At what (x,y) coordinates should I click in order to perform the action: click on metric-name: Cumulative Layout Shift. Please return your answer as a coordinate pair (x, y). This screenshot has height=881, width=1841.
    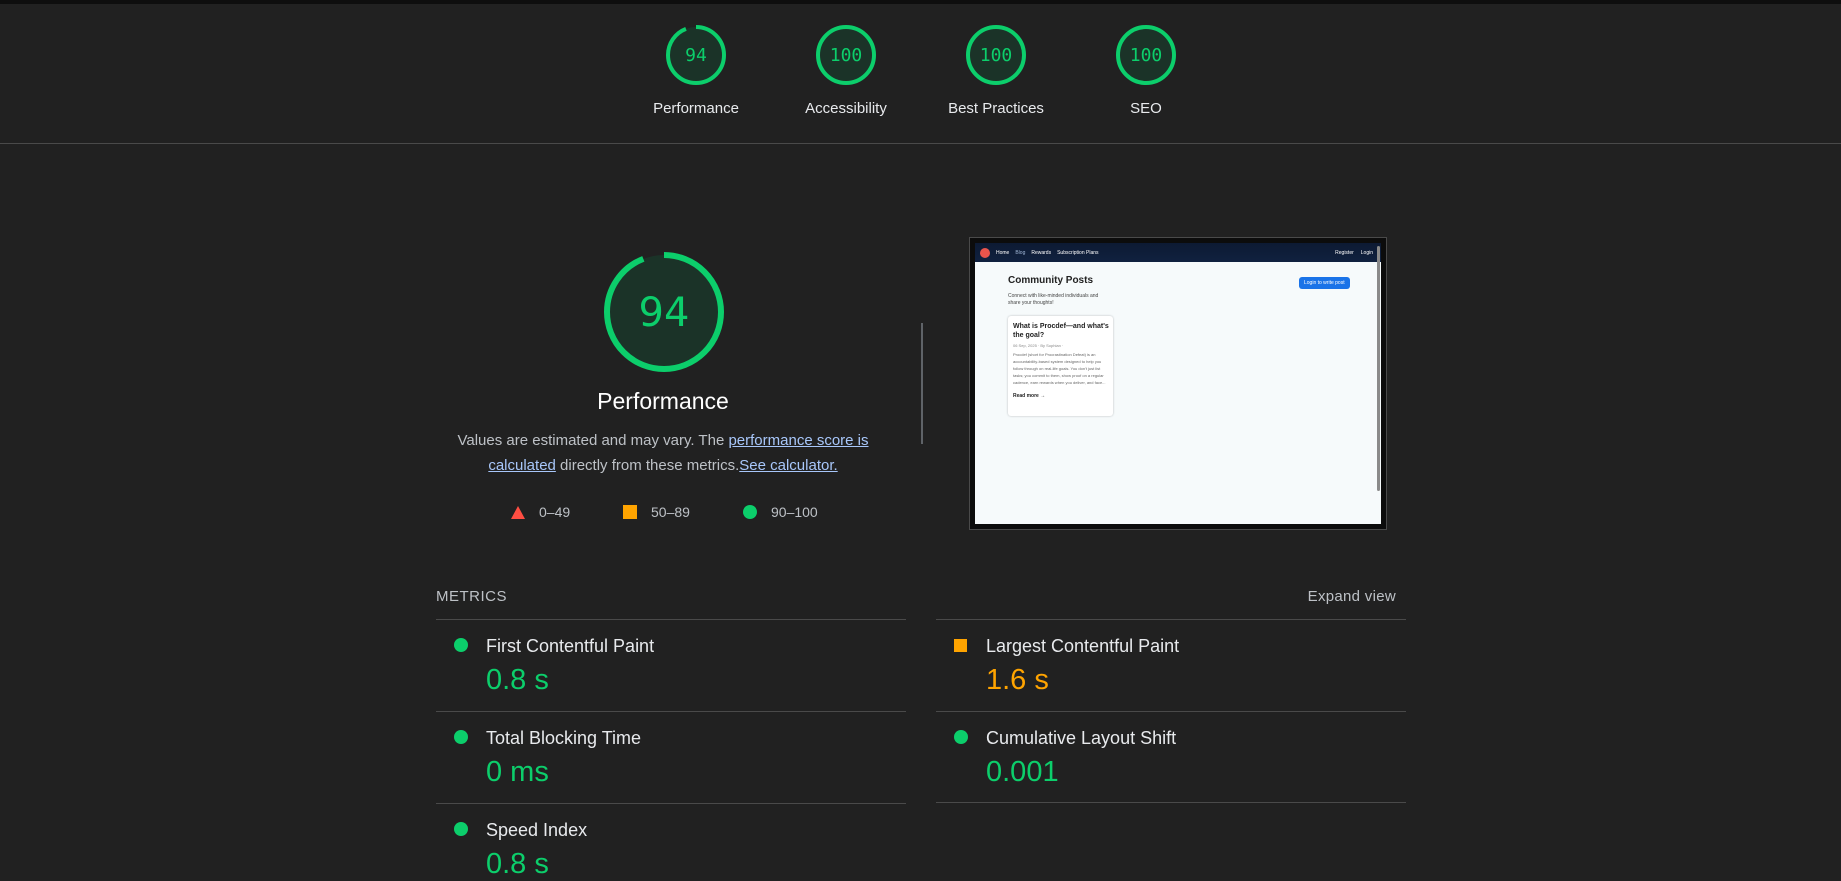
    Looking at the image, I should click on (1081, 738).